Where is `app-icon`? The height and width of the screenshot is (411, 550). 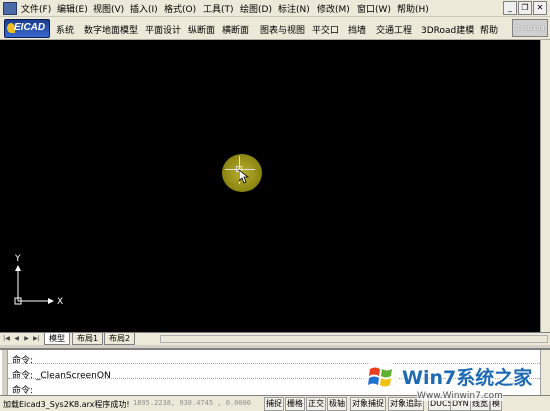 app-icon is located at coordinates (10, 8).